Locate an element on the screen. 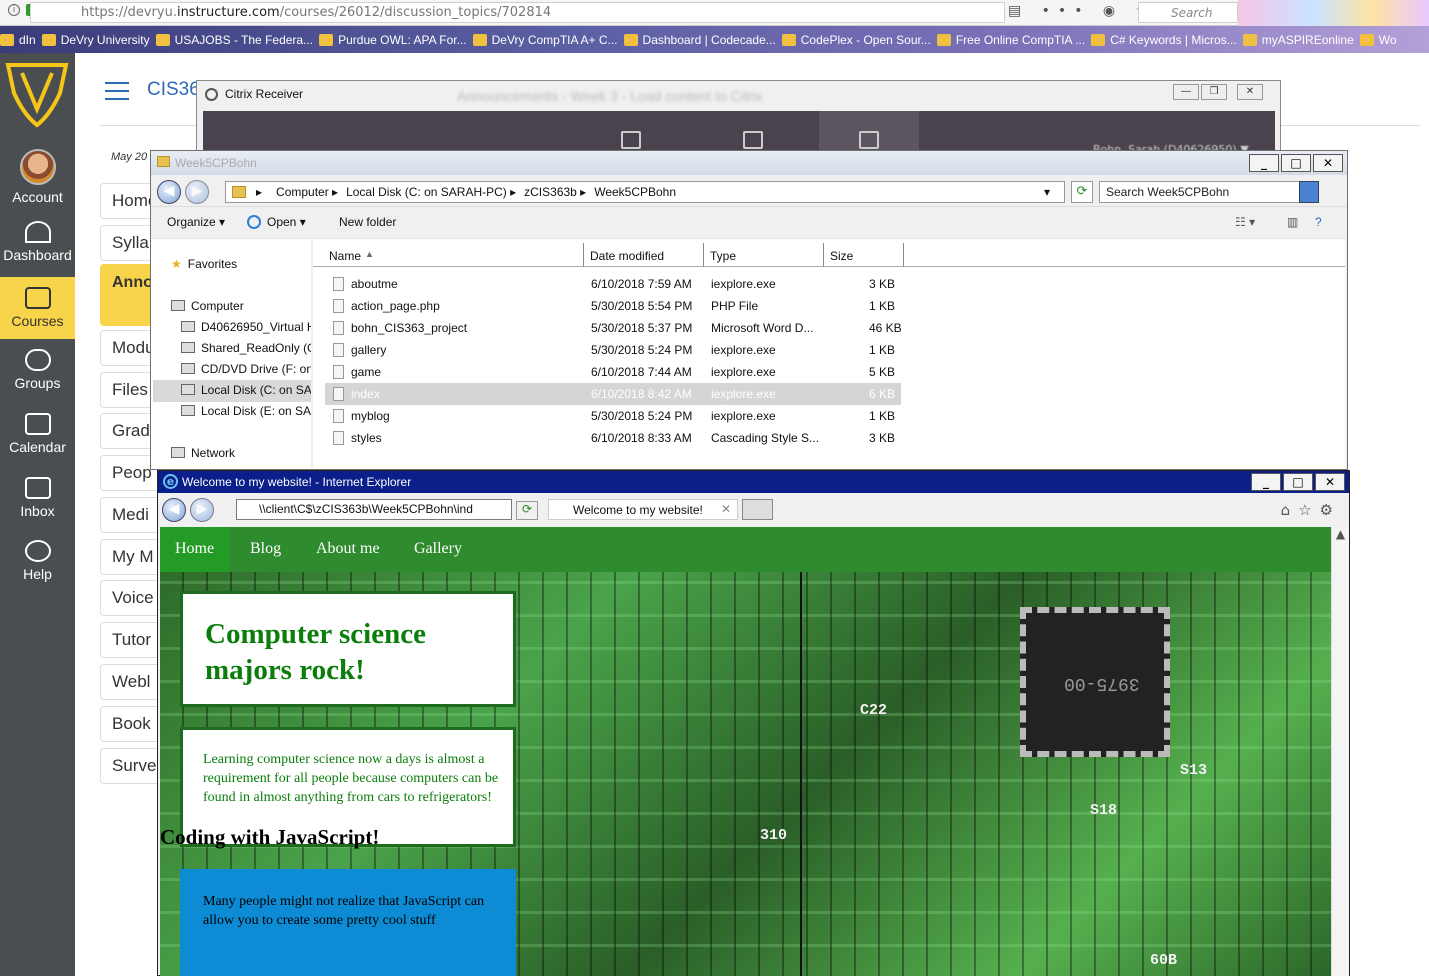 This screenshot has height=976, width=1429. crumb-computer: Computer ▸ is located at coordinates (307, 192).